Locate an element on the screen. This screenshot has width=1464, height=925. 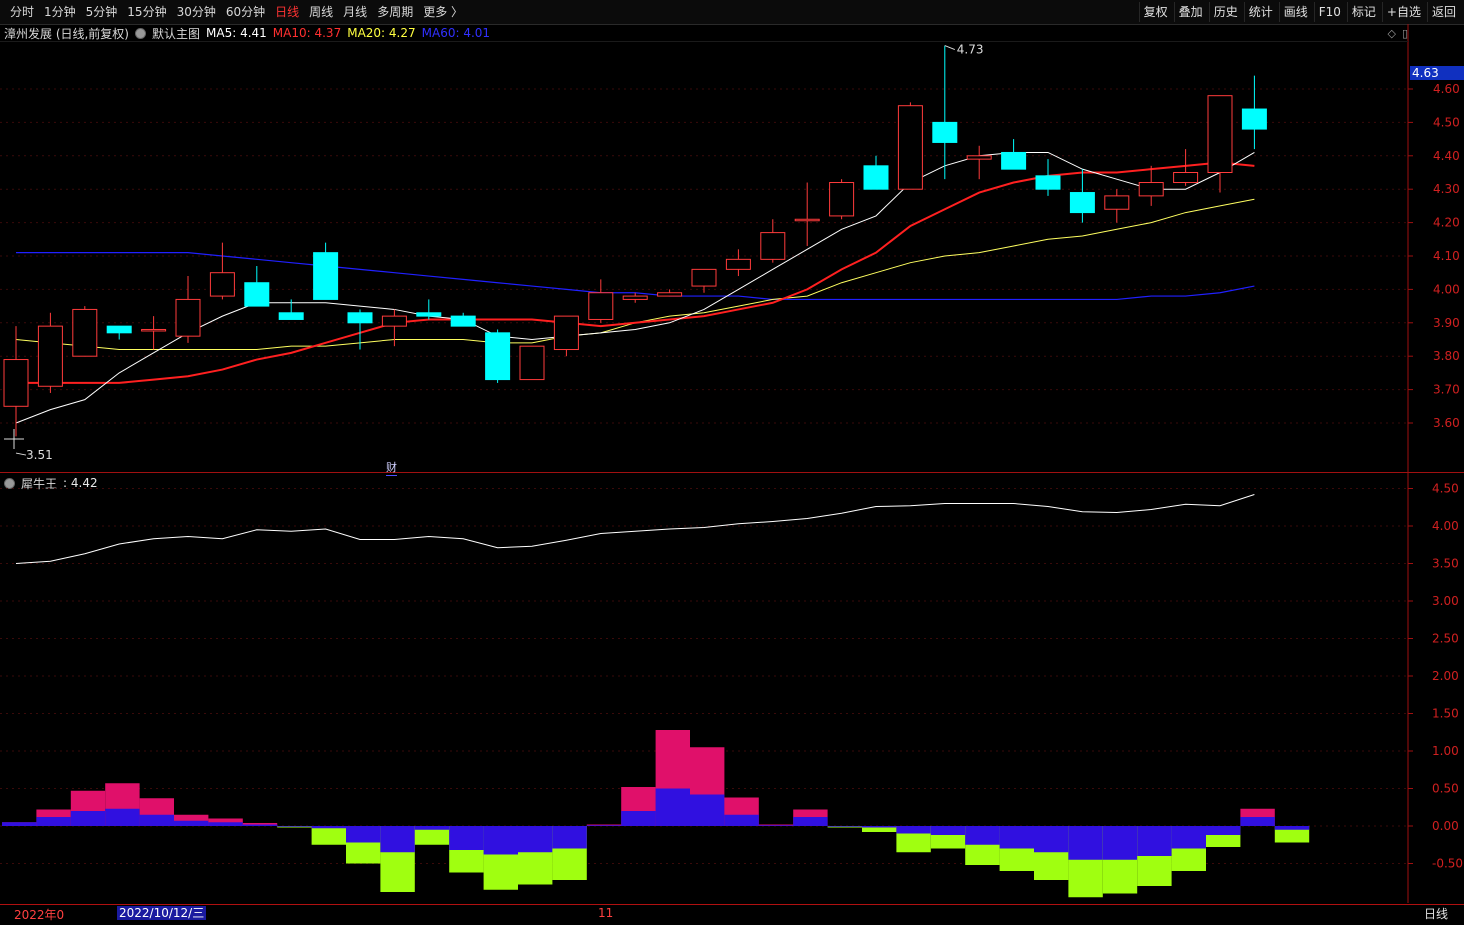
price-axis-label: 4.50 is located at coordinates (1446, 122).